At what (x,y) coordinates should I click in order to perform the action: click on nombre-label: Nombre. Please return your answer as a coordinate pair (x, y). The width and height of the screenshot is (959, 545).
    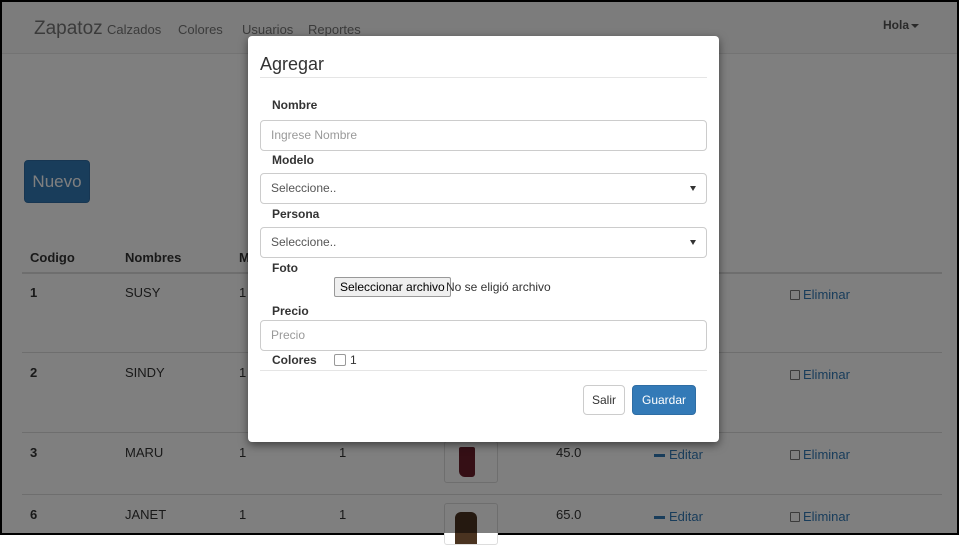
    Looking at the image, I should click on (295, 105).